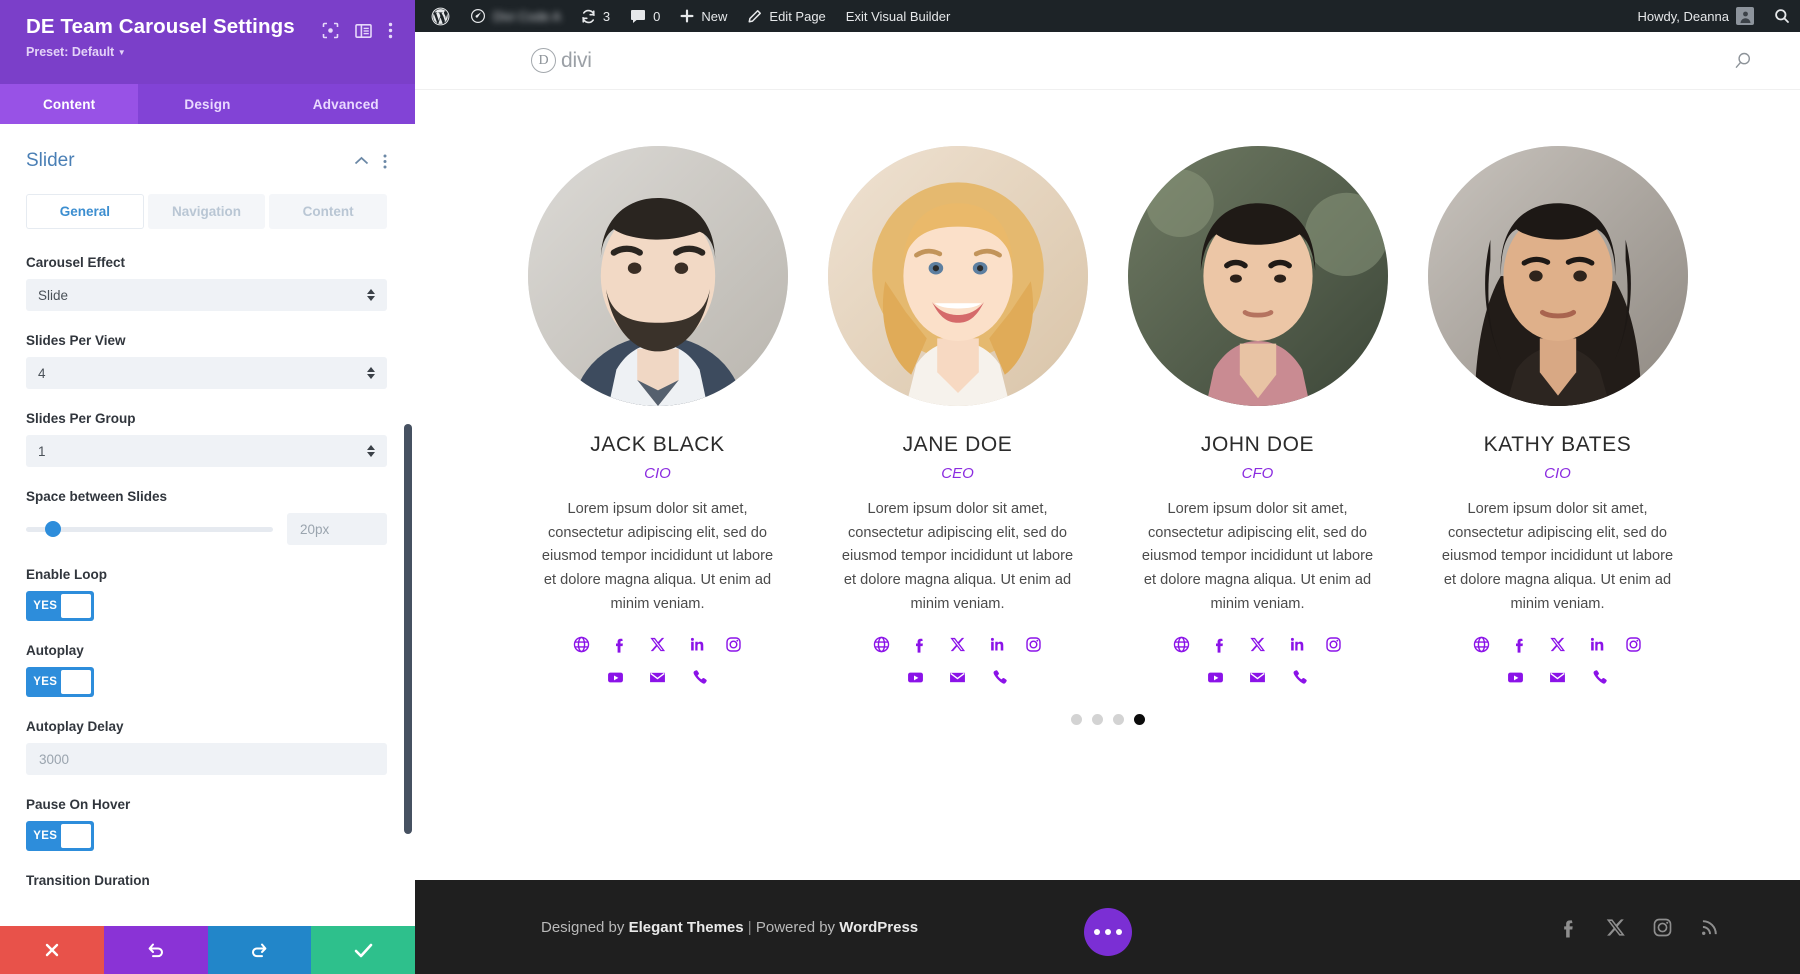 The height and width of the screenshot is (974, 1800). I want to click on subtab-navigation: Navigation, so click(206, 211).